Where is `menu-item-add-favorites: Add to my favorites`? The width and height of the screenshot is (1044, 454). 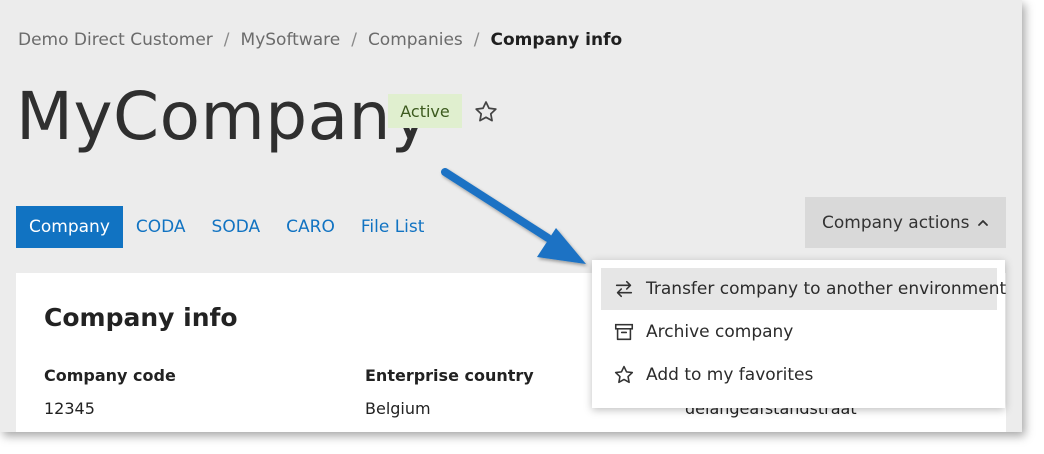 menu-item-add-favorites: Add to my favorites is located at coordinates (799, 375).